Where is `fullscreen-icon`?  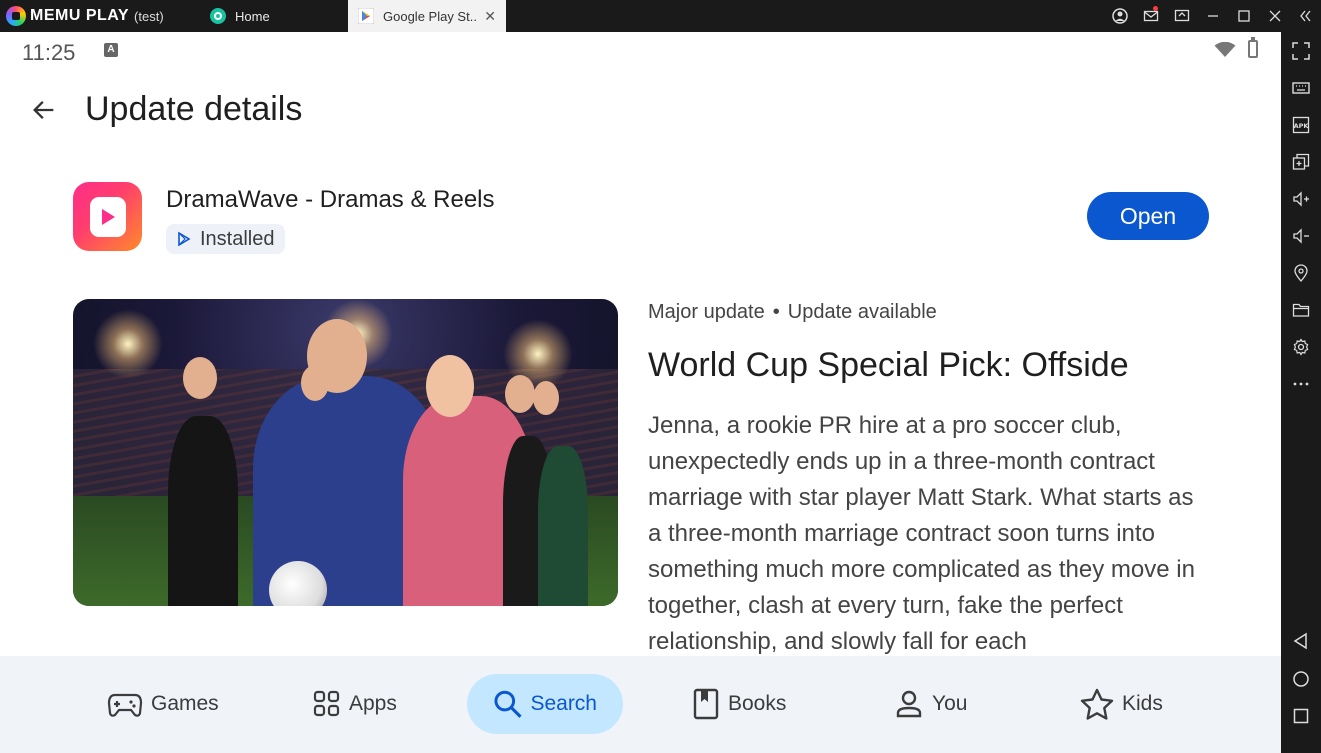 fullscreen-icon is located at coordinates (1301, 51).